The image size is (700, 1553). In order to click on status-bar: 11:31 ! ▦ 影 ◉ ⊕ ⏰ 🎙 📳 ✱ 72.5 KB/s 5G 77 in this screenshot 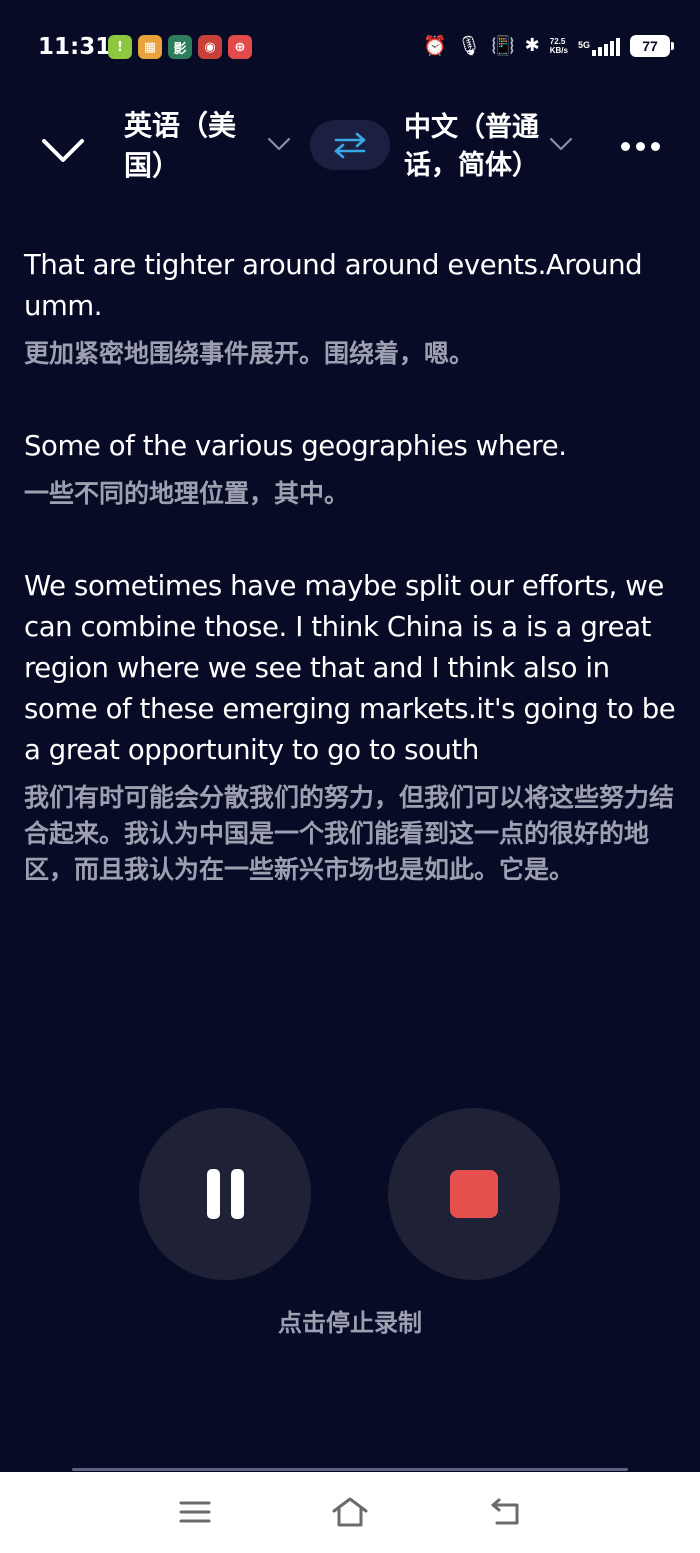, I will do `click(350, 47)`.